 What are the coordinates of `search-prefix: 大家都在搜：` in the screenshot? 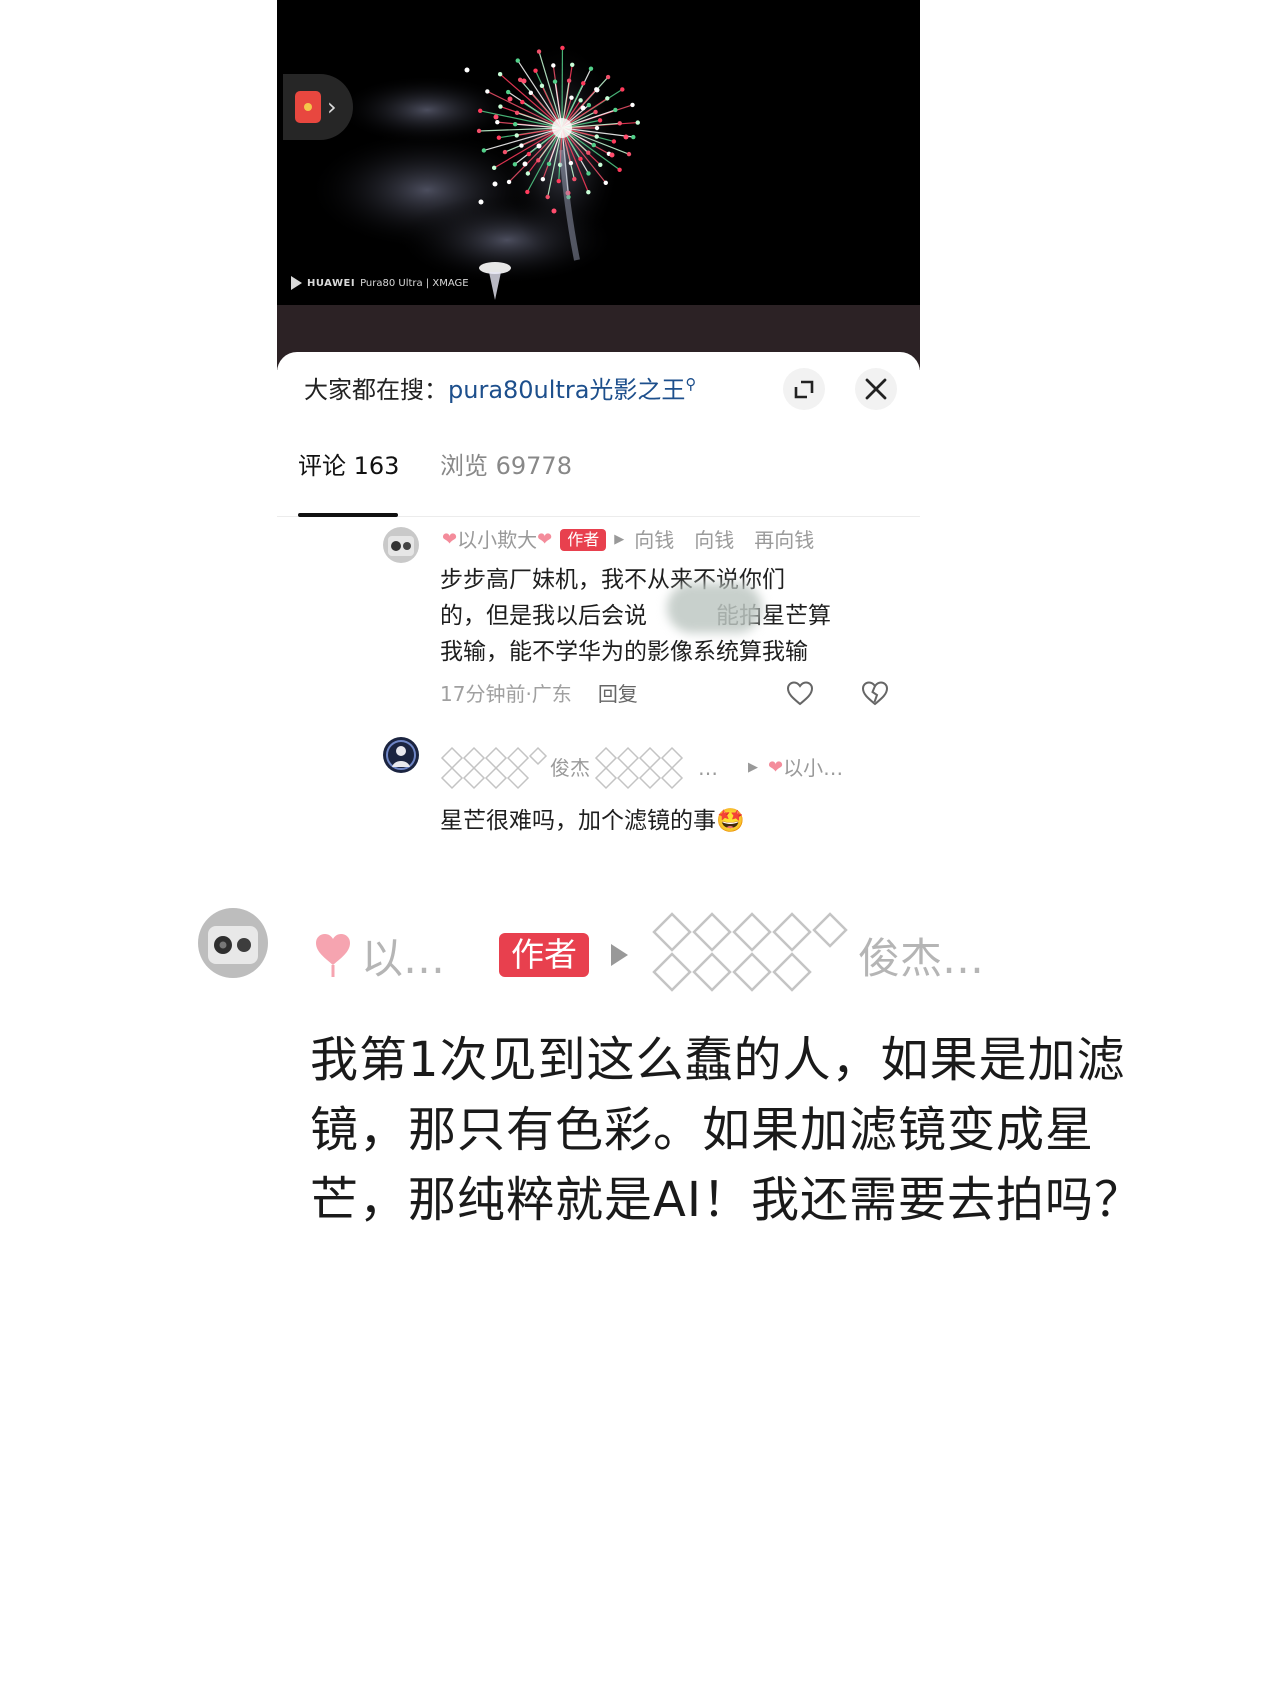 It's located at (376, 390).